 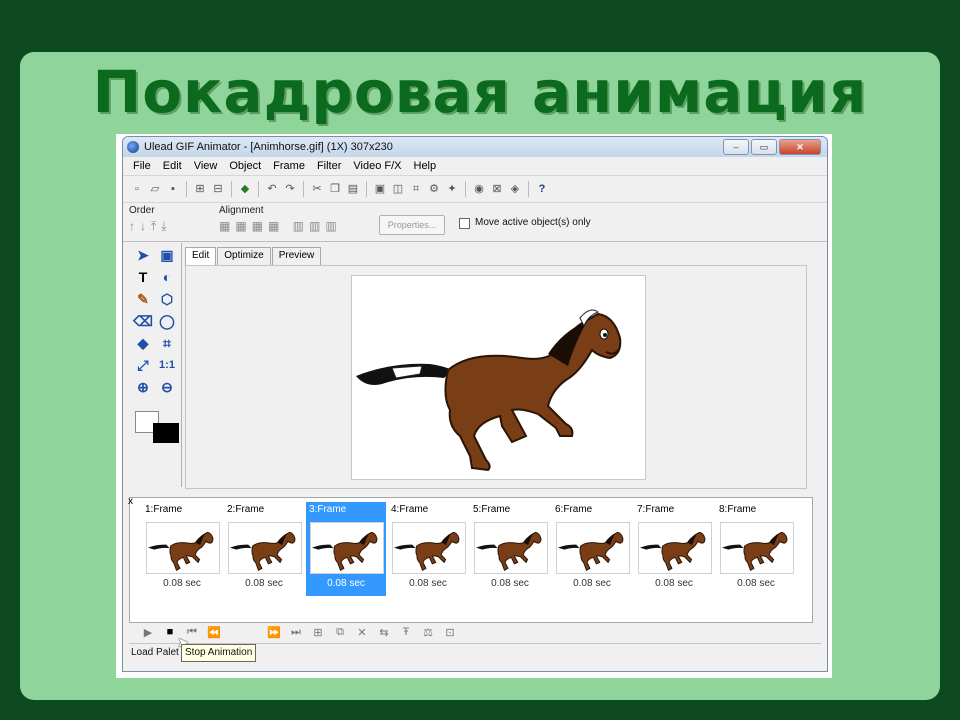 What do you see at coordinates (542, 189) in the screenshot?
I see `help-icon: ?` at bounding box center [542, 189].